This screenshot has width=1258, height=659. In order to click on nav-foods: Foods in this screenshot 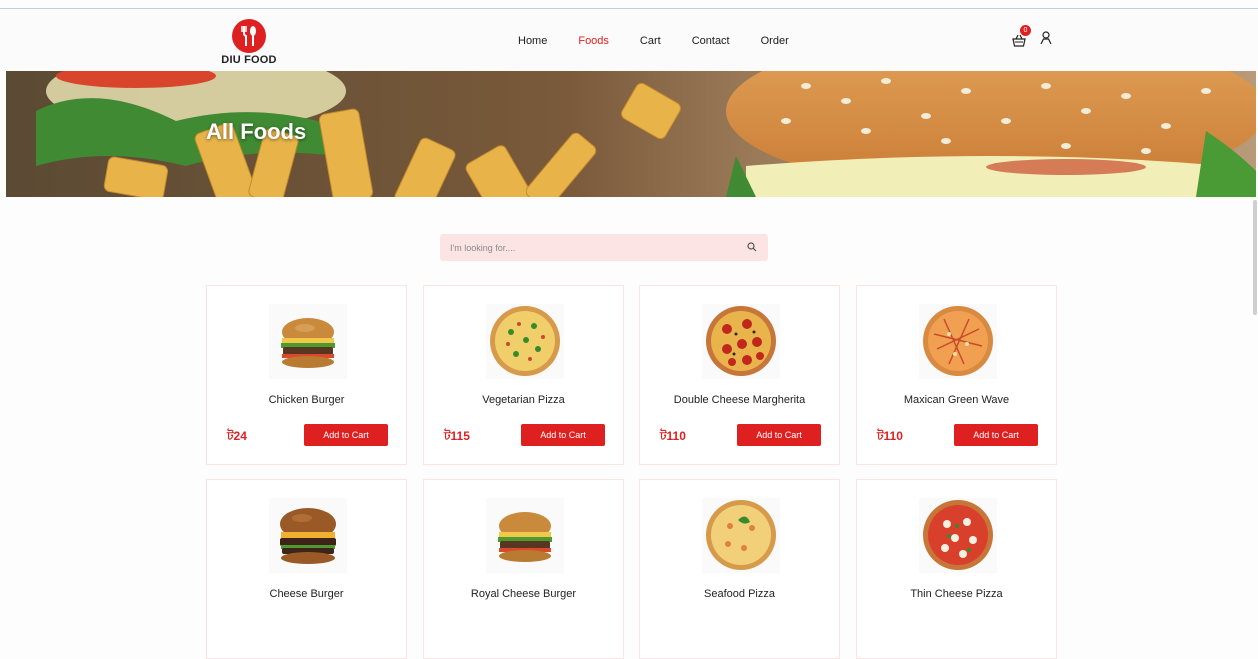, I will do `click(593, 41)`.